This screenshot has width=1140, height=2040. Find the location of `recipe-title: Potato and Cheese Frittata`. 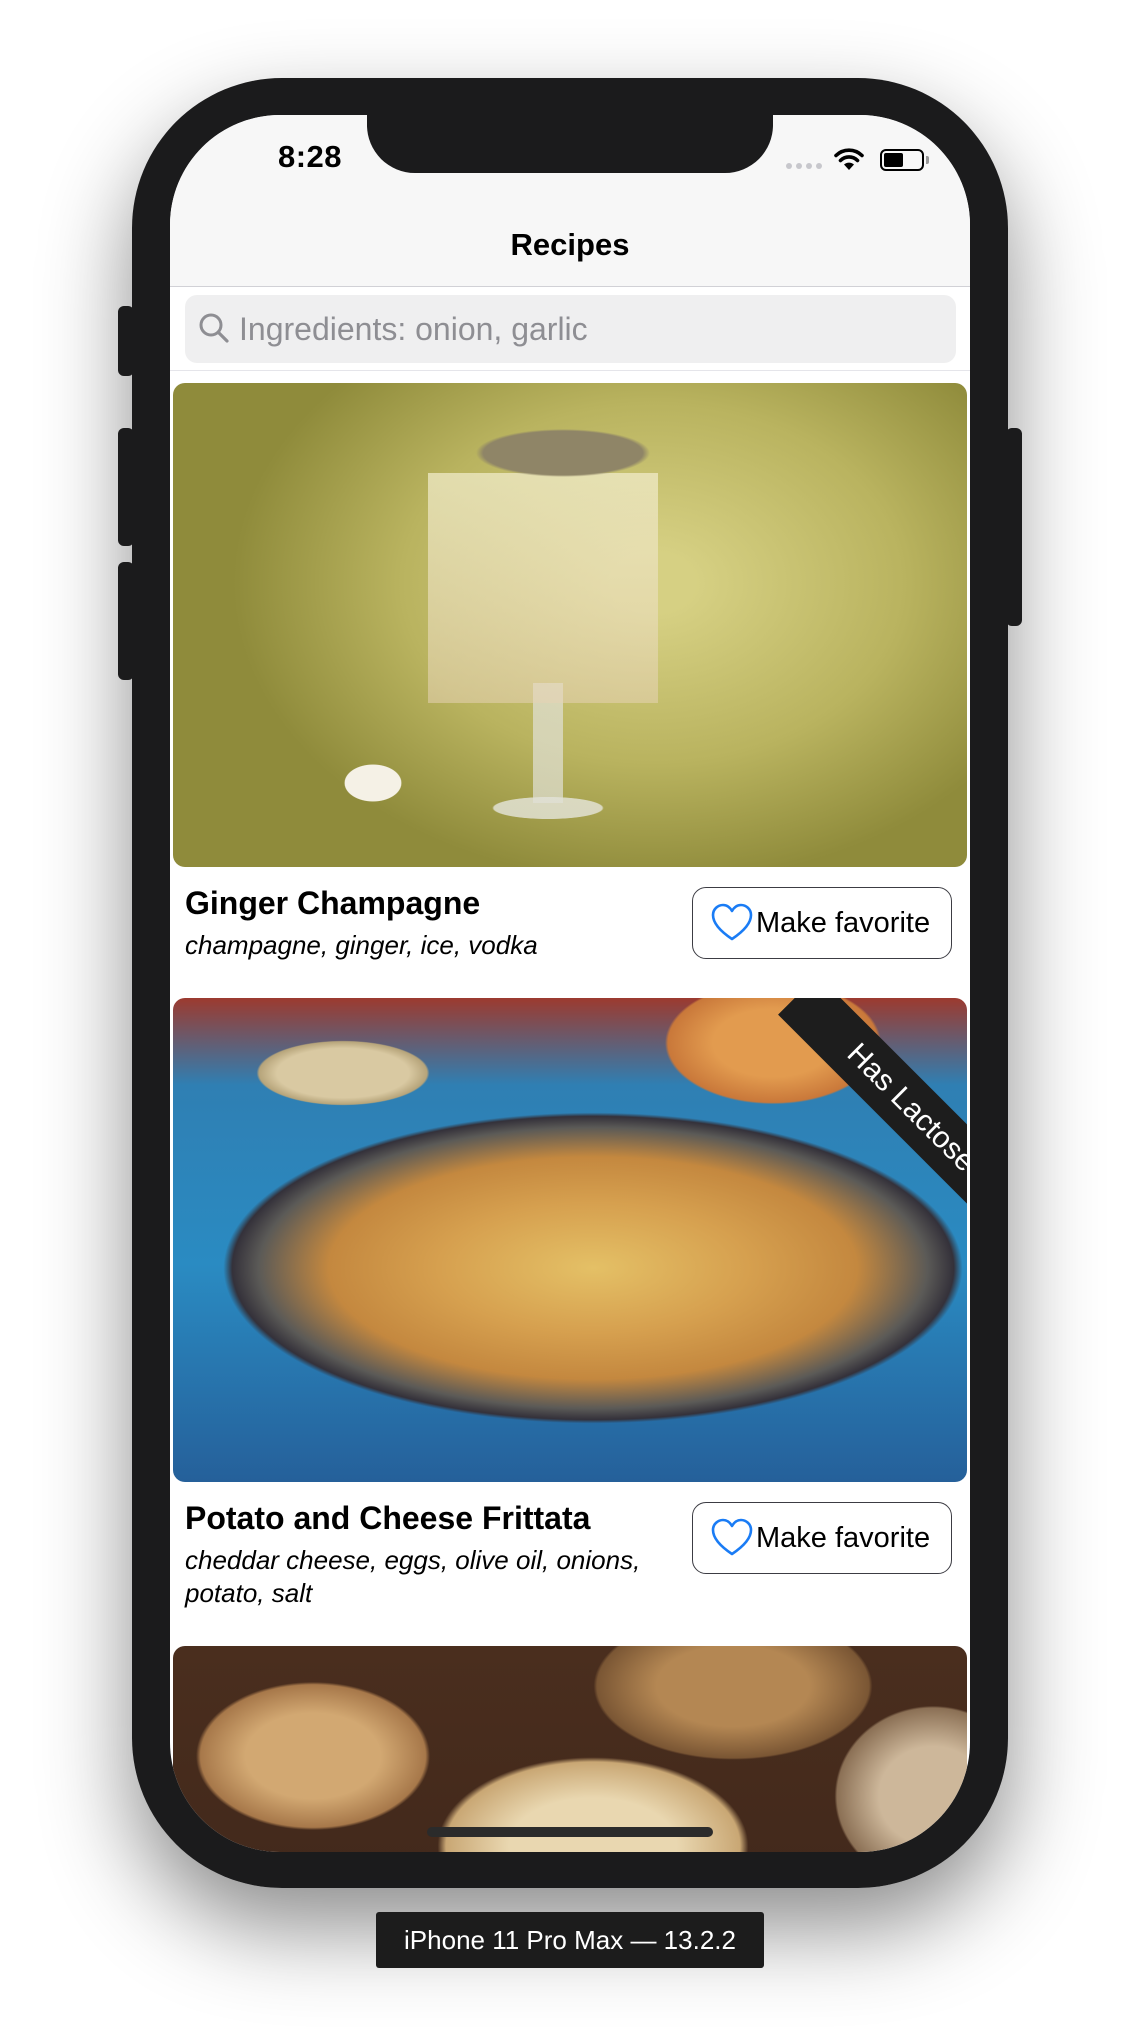

recipe-title: Potato and Cheese Frittata is located at coordinates (388, 1518).